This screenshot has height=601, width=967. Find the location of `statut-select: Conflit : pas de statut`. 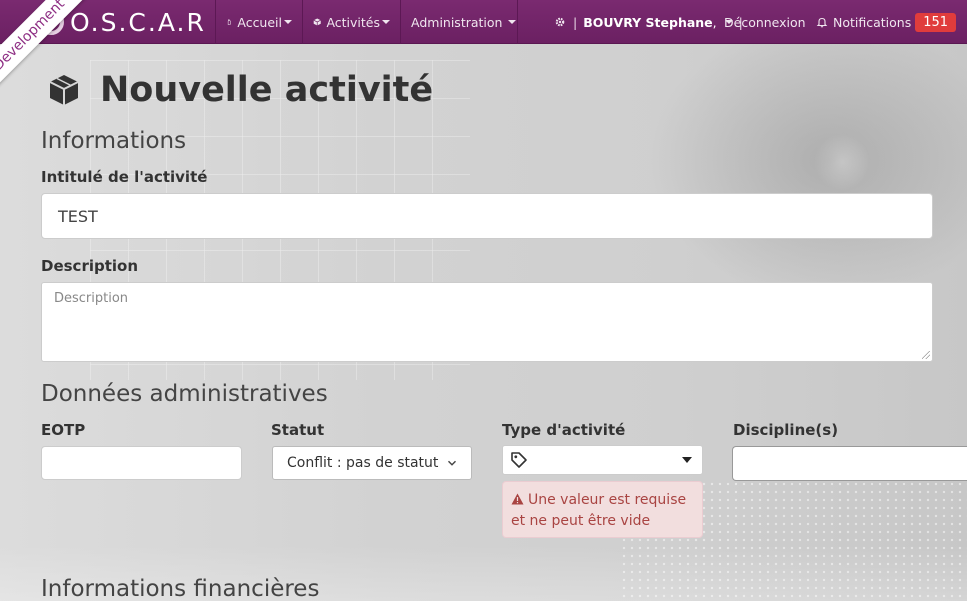

statut-select: Conflit : pas de statut is located at coordinates (372, 463).